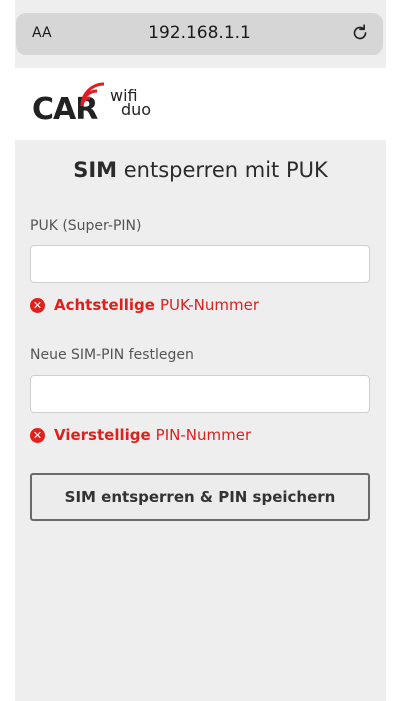  What do you see at coordinates (104, 305) in the screenshot?
I see `puk-error-bold: Achtstellige` at bounding box center [104, 305].